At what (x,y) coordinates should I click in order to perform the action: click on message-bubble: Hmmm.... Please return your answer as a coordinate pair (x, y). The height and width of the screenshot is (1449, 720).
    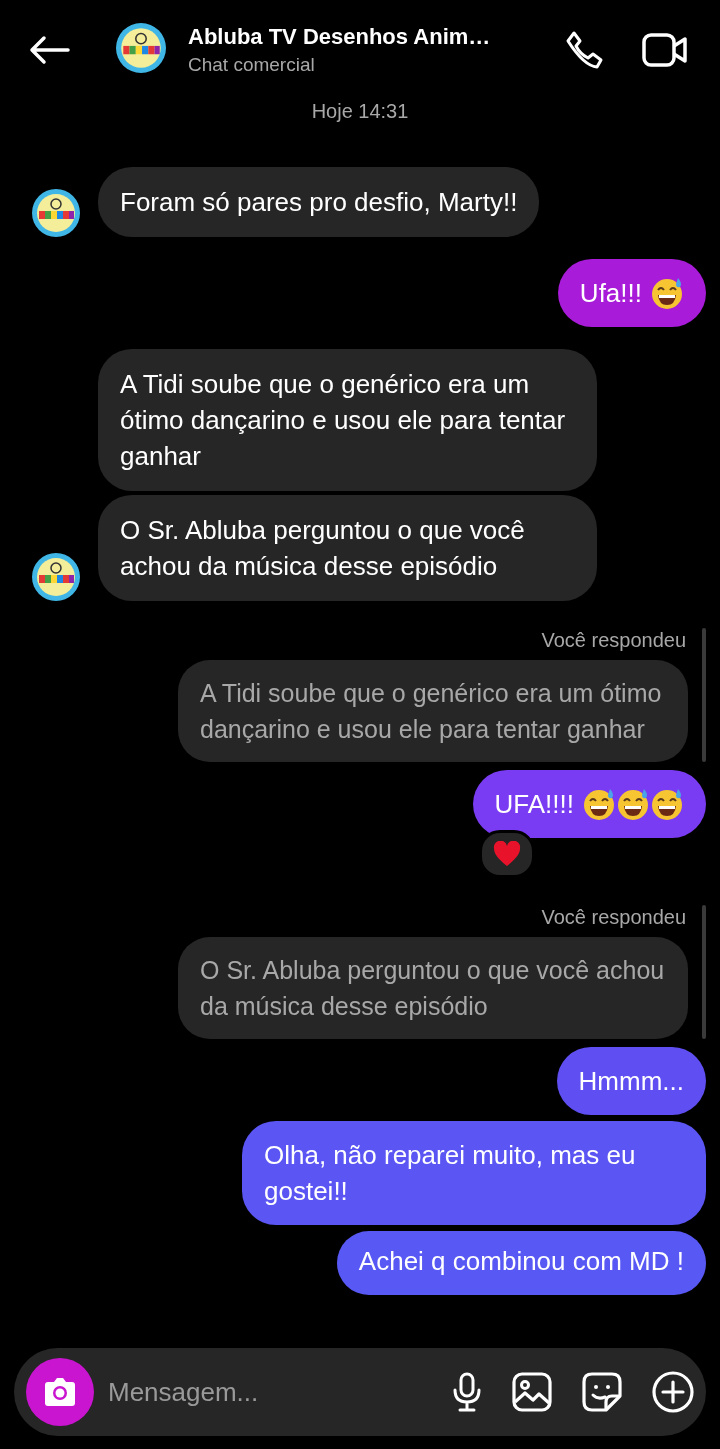
    Looking at the image, I should click on (631, 1081).